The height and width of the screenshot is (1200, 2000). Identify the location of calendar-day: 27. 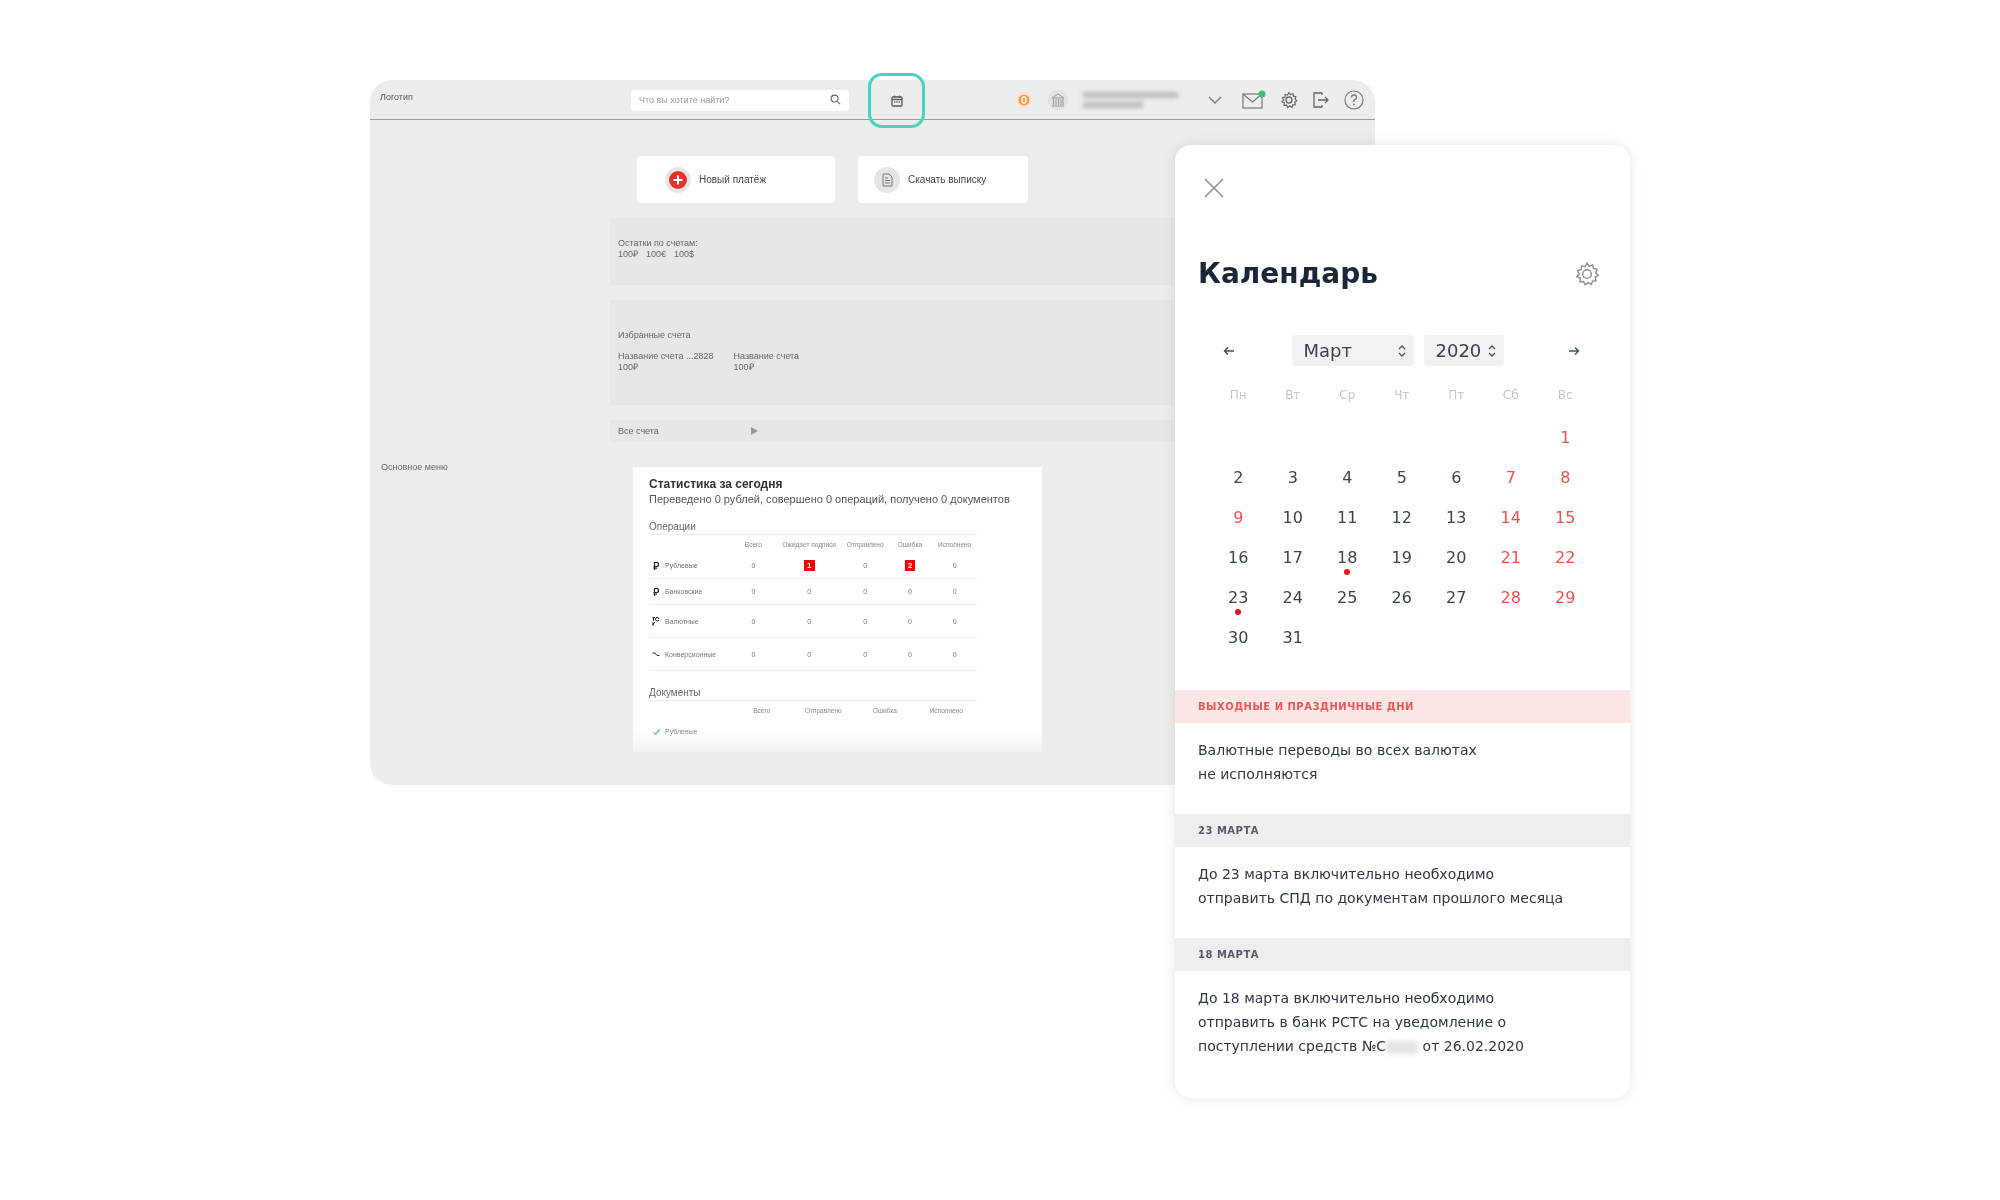
(1456, 598).